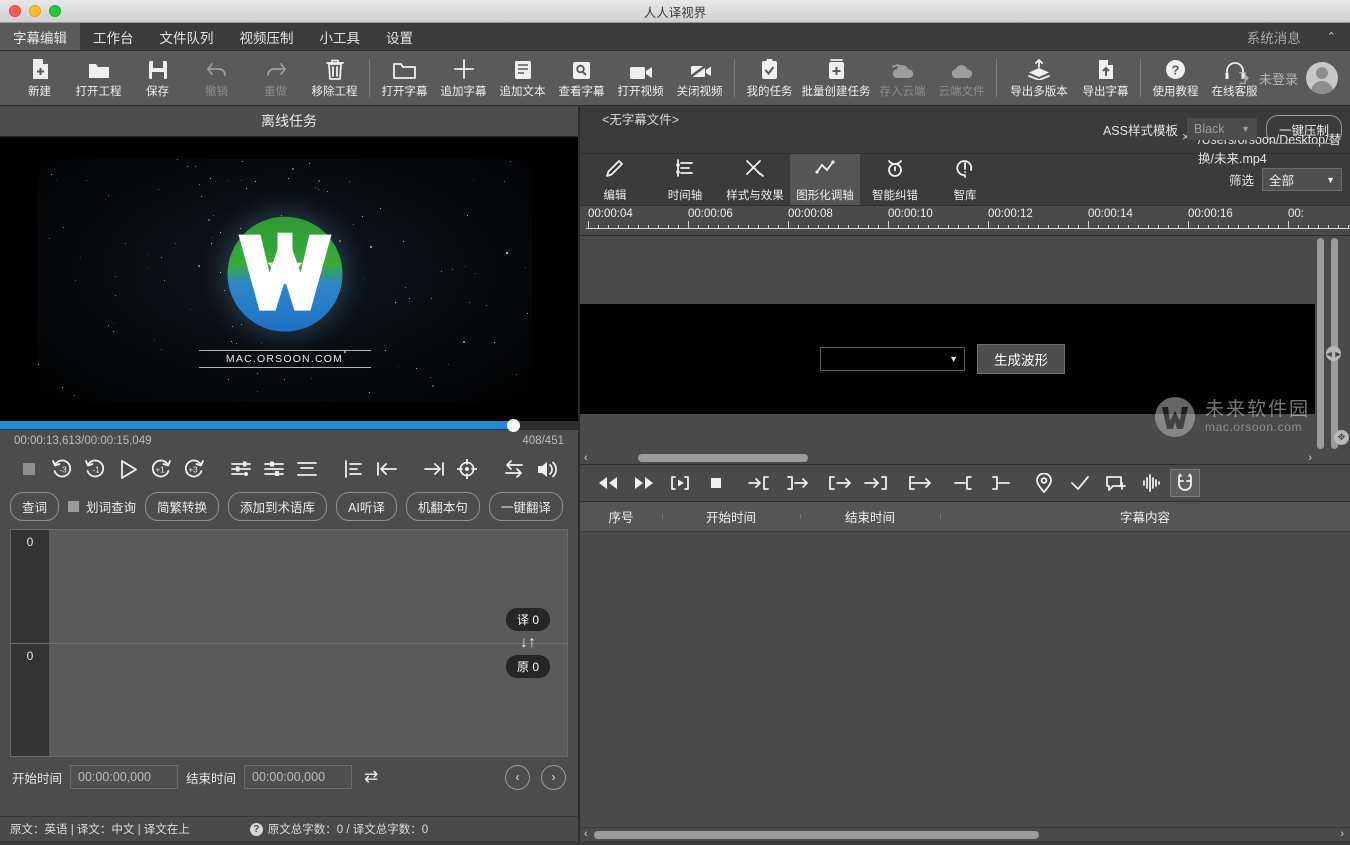 The height and width of the screenshot is (845, 1350). What do you see at coordinates (1302, 179) in the screenshot?
I see `filter-select: 全部 ▼` at bounding box center [1302, 179].